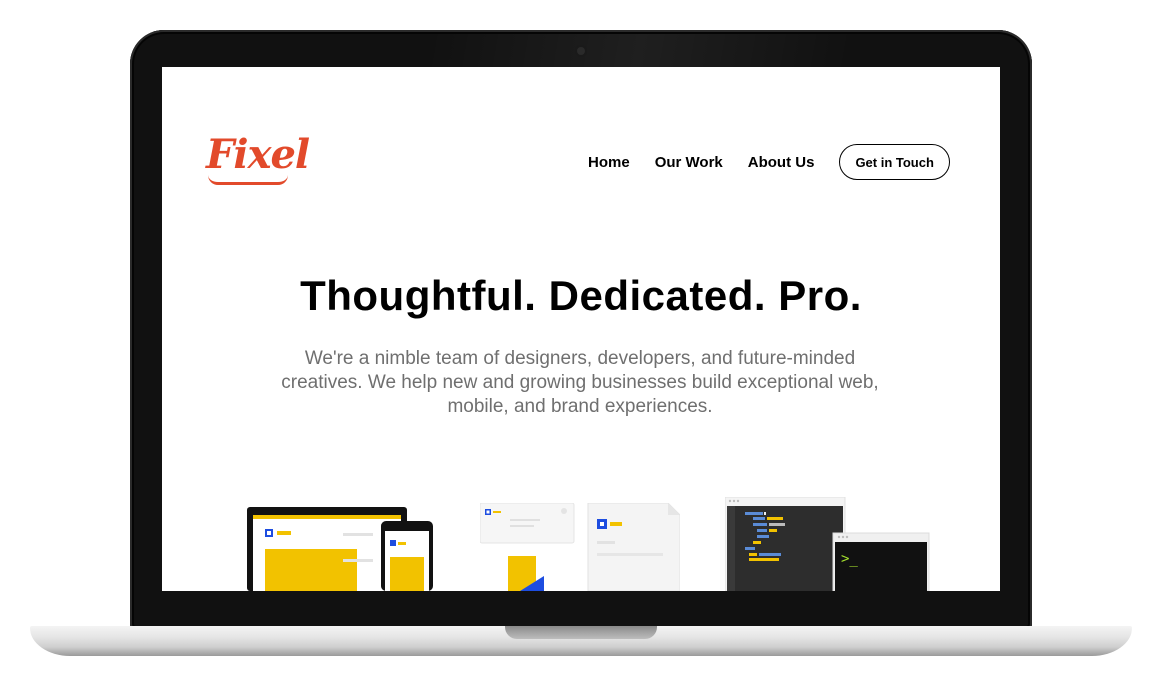 The width and height of the screenshot is (1176, 693). Describe the element at coordinates (689, 162) in the screenshot. I see `nav-our-work: Our Work` at that location.